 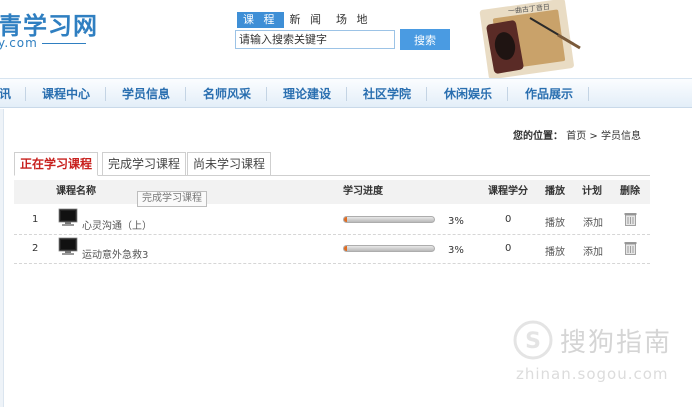 I want to click on row-index: 2, so click(x=35, y=248).